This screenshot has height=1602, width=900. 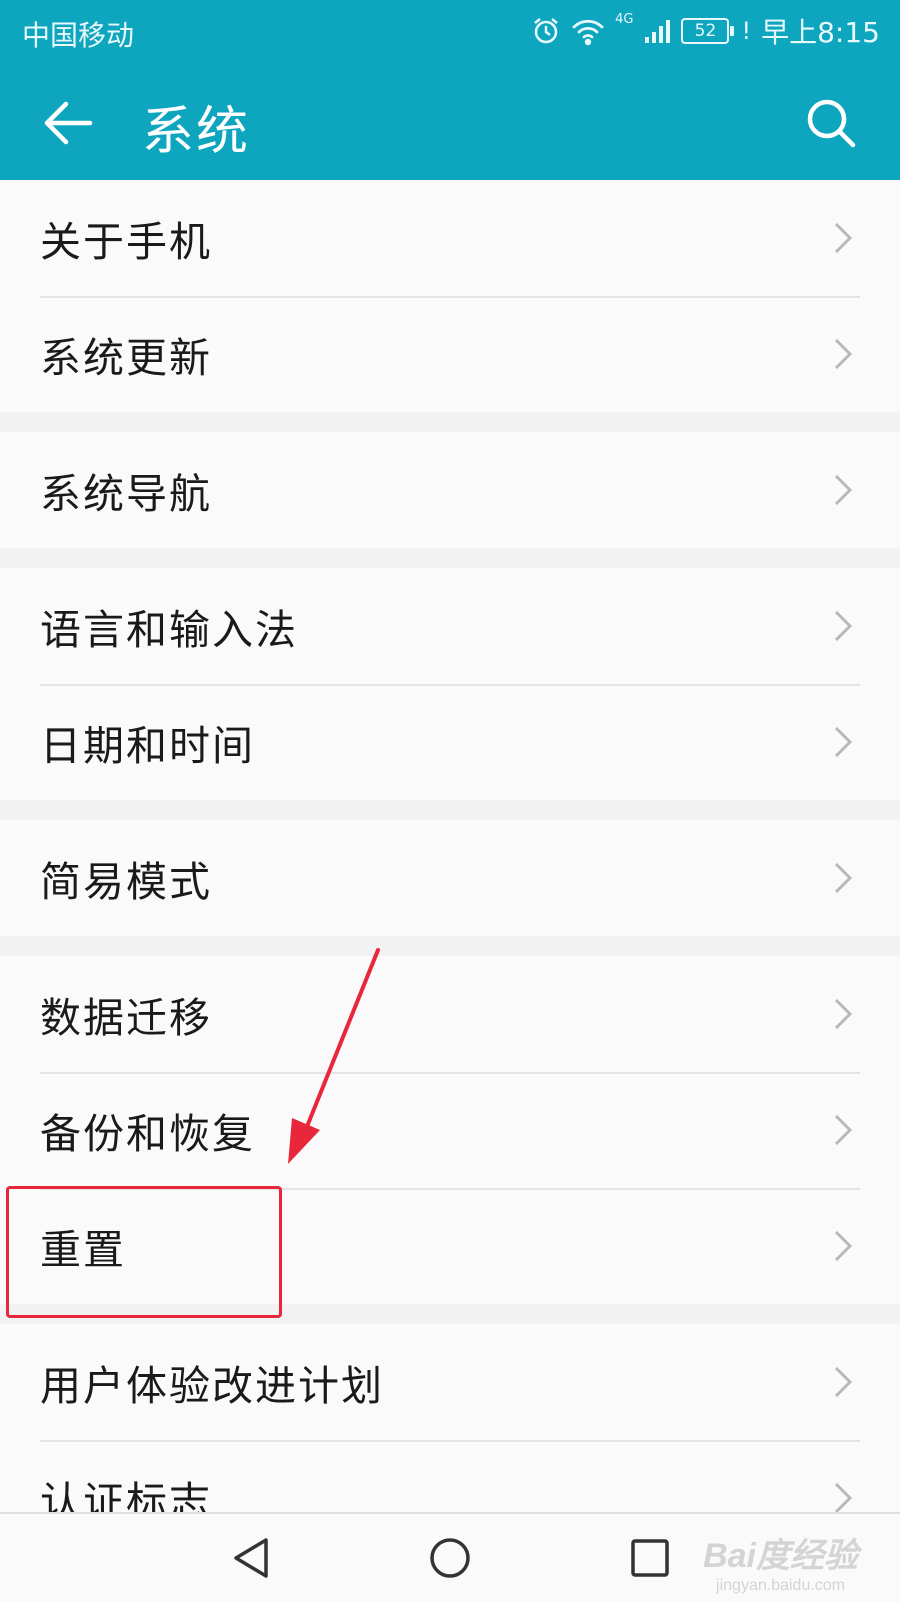 I want to click on list-item-system-navigation: 系统导航, so click(x=450, y=490).